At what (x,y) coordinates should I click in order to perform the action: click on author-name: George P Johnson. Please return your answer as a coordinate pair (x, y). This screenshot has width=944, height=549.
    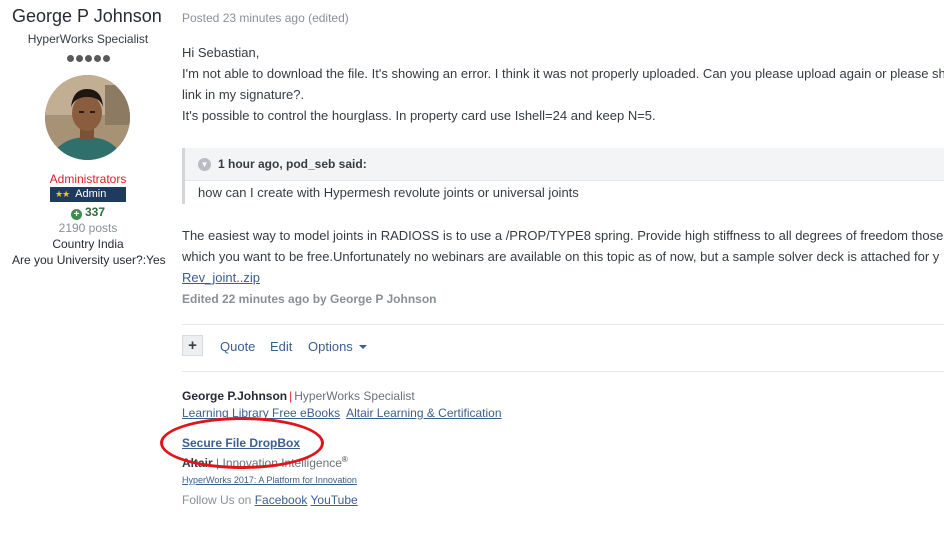
    Looking at the image, I should click on (87, 16).